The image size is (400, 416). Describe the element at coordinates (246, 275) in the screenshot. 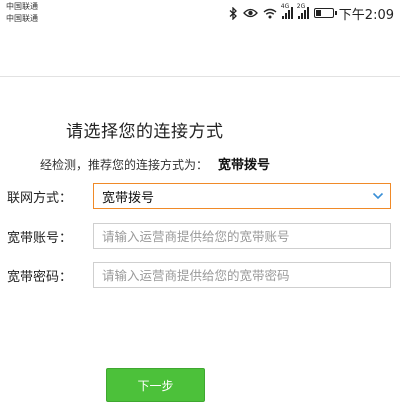

I see `password-input` at that location.